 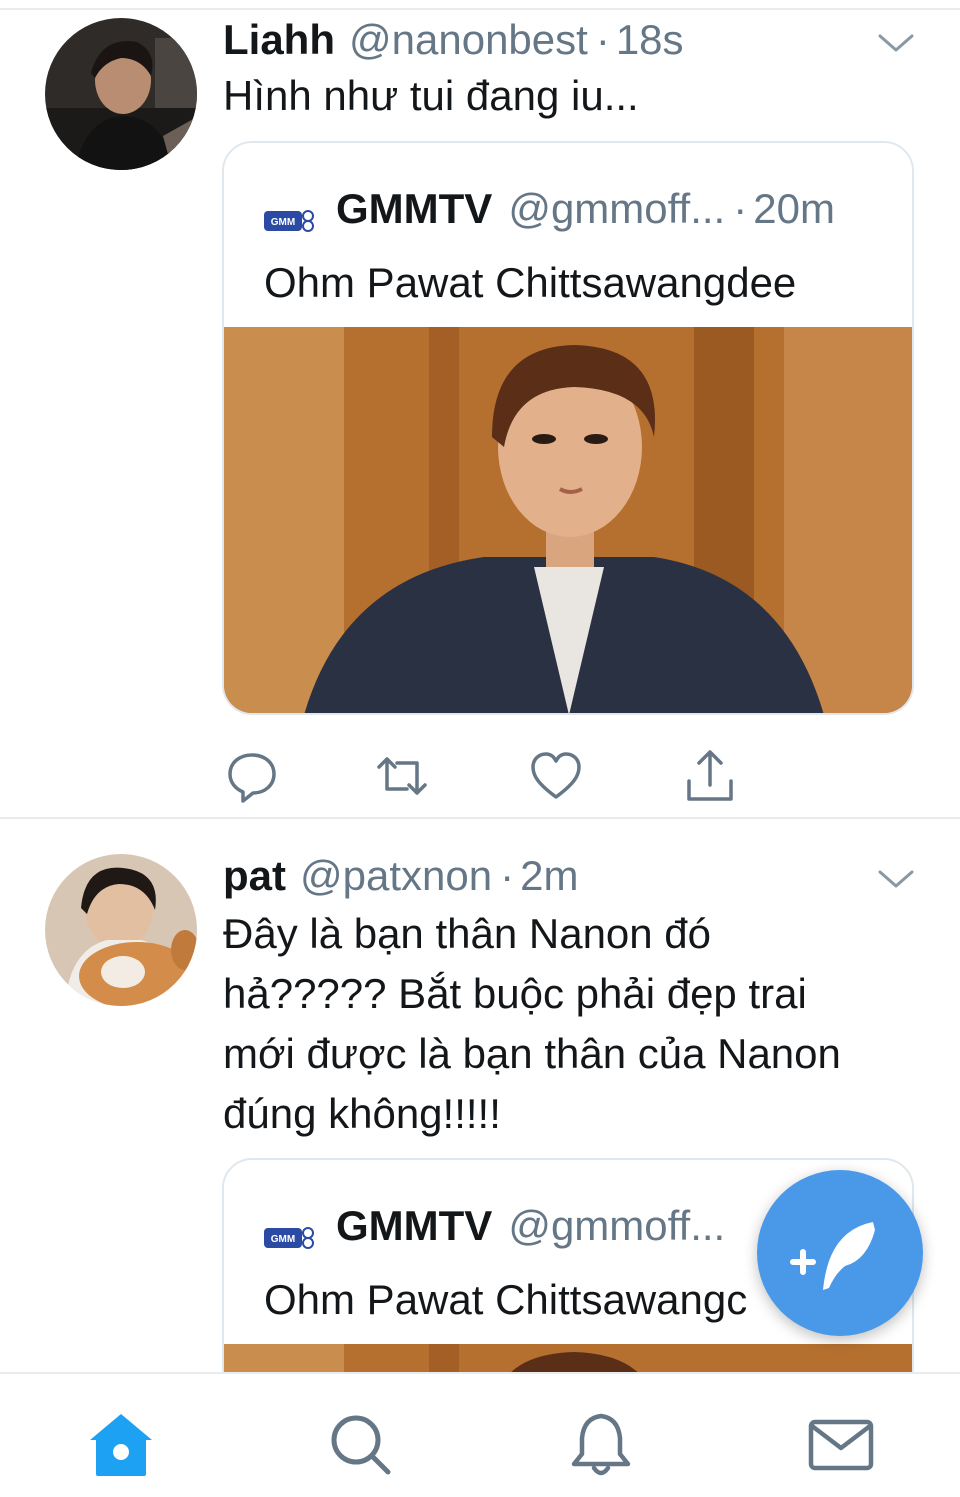 What do you see at coordinates (402, 776) in the screenshot?
I see `retweet-icon` at bounding box center [402, 776].